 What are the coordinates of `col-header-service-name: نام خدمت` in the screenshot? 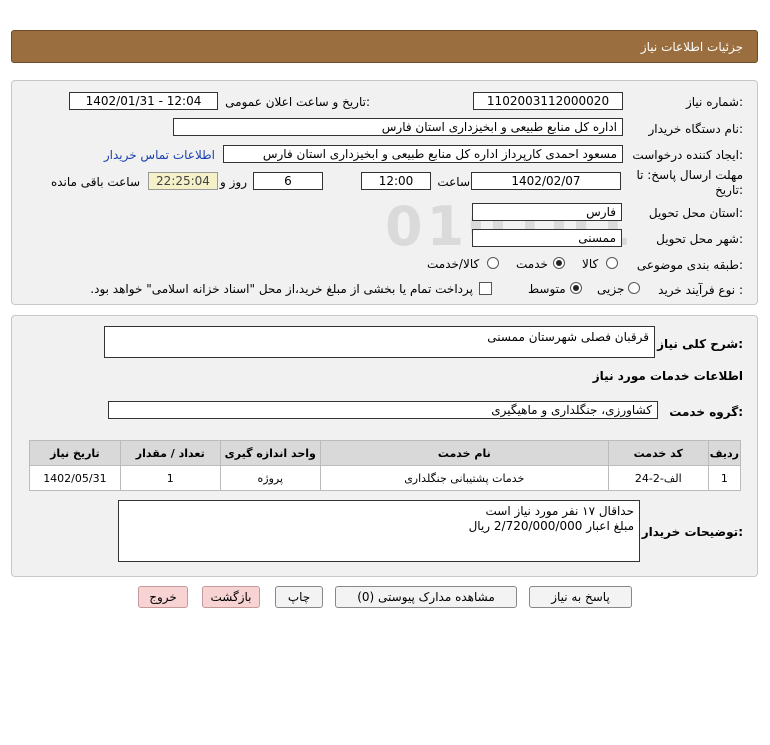 It's located at (464, 453).